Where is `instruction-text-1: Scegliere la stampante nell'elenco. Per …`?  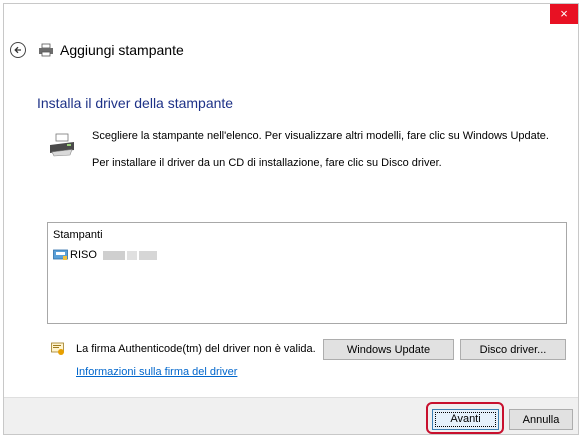
instruction-text-1: Scegliere la stampante nell'elenco. Per … is located at coordinates (320, 136).